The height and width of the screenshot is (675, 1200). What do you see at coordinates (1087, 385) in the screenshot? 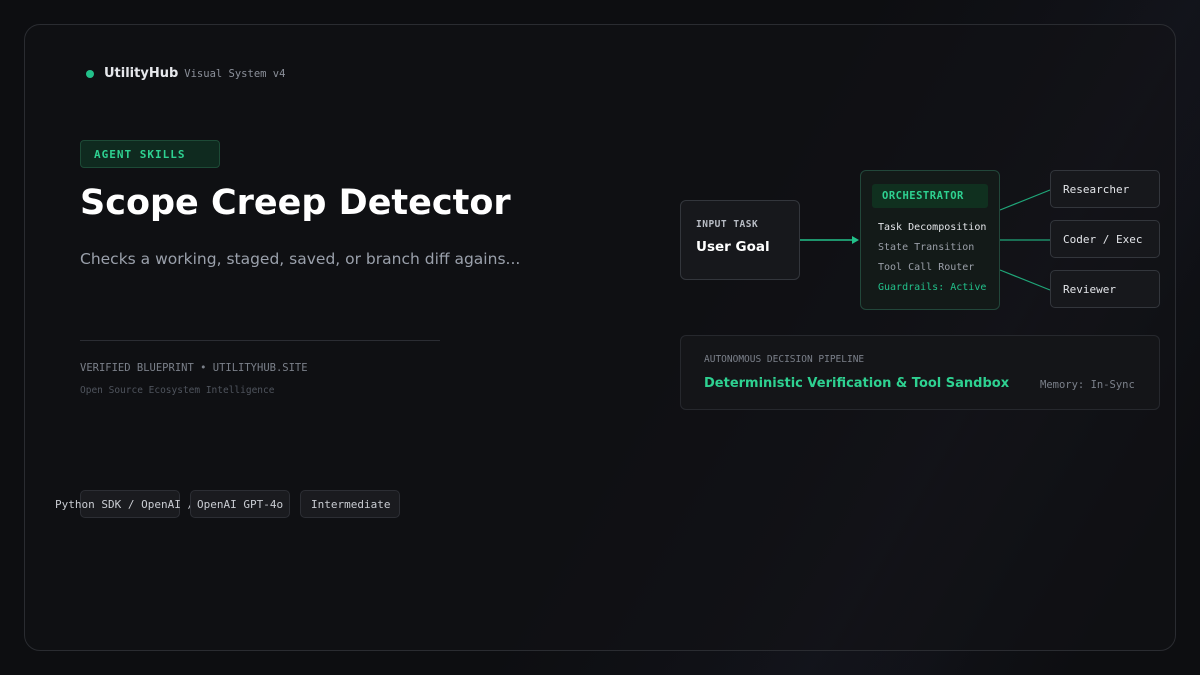
I see `pipeline-memory-status: Memory: In-Sync` at bounding box center [1087, 385].